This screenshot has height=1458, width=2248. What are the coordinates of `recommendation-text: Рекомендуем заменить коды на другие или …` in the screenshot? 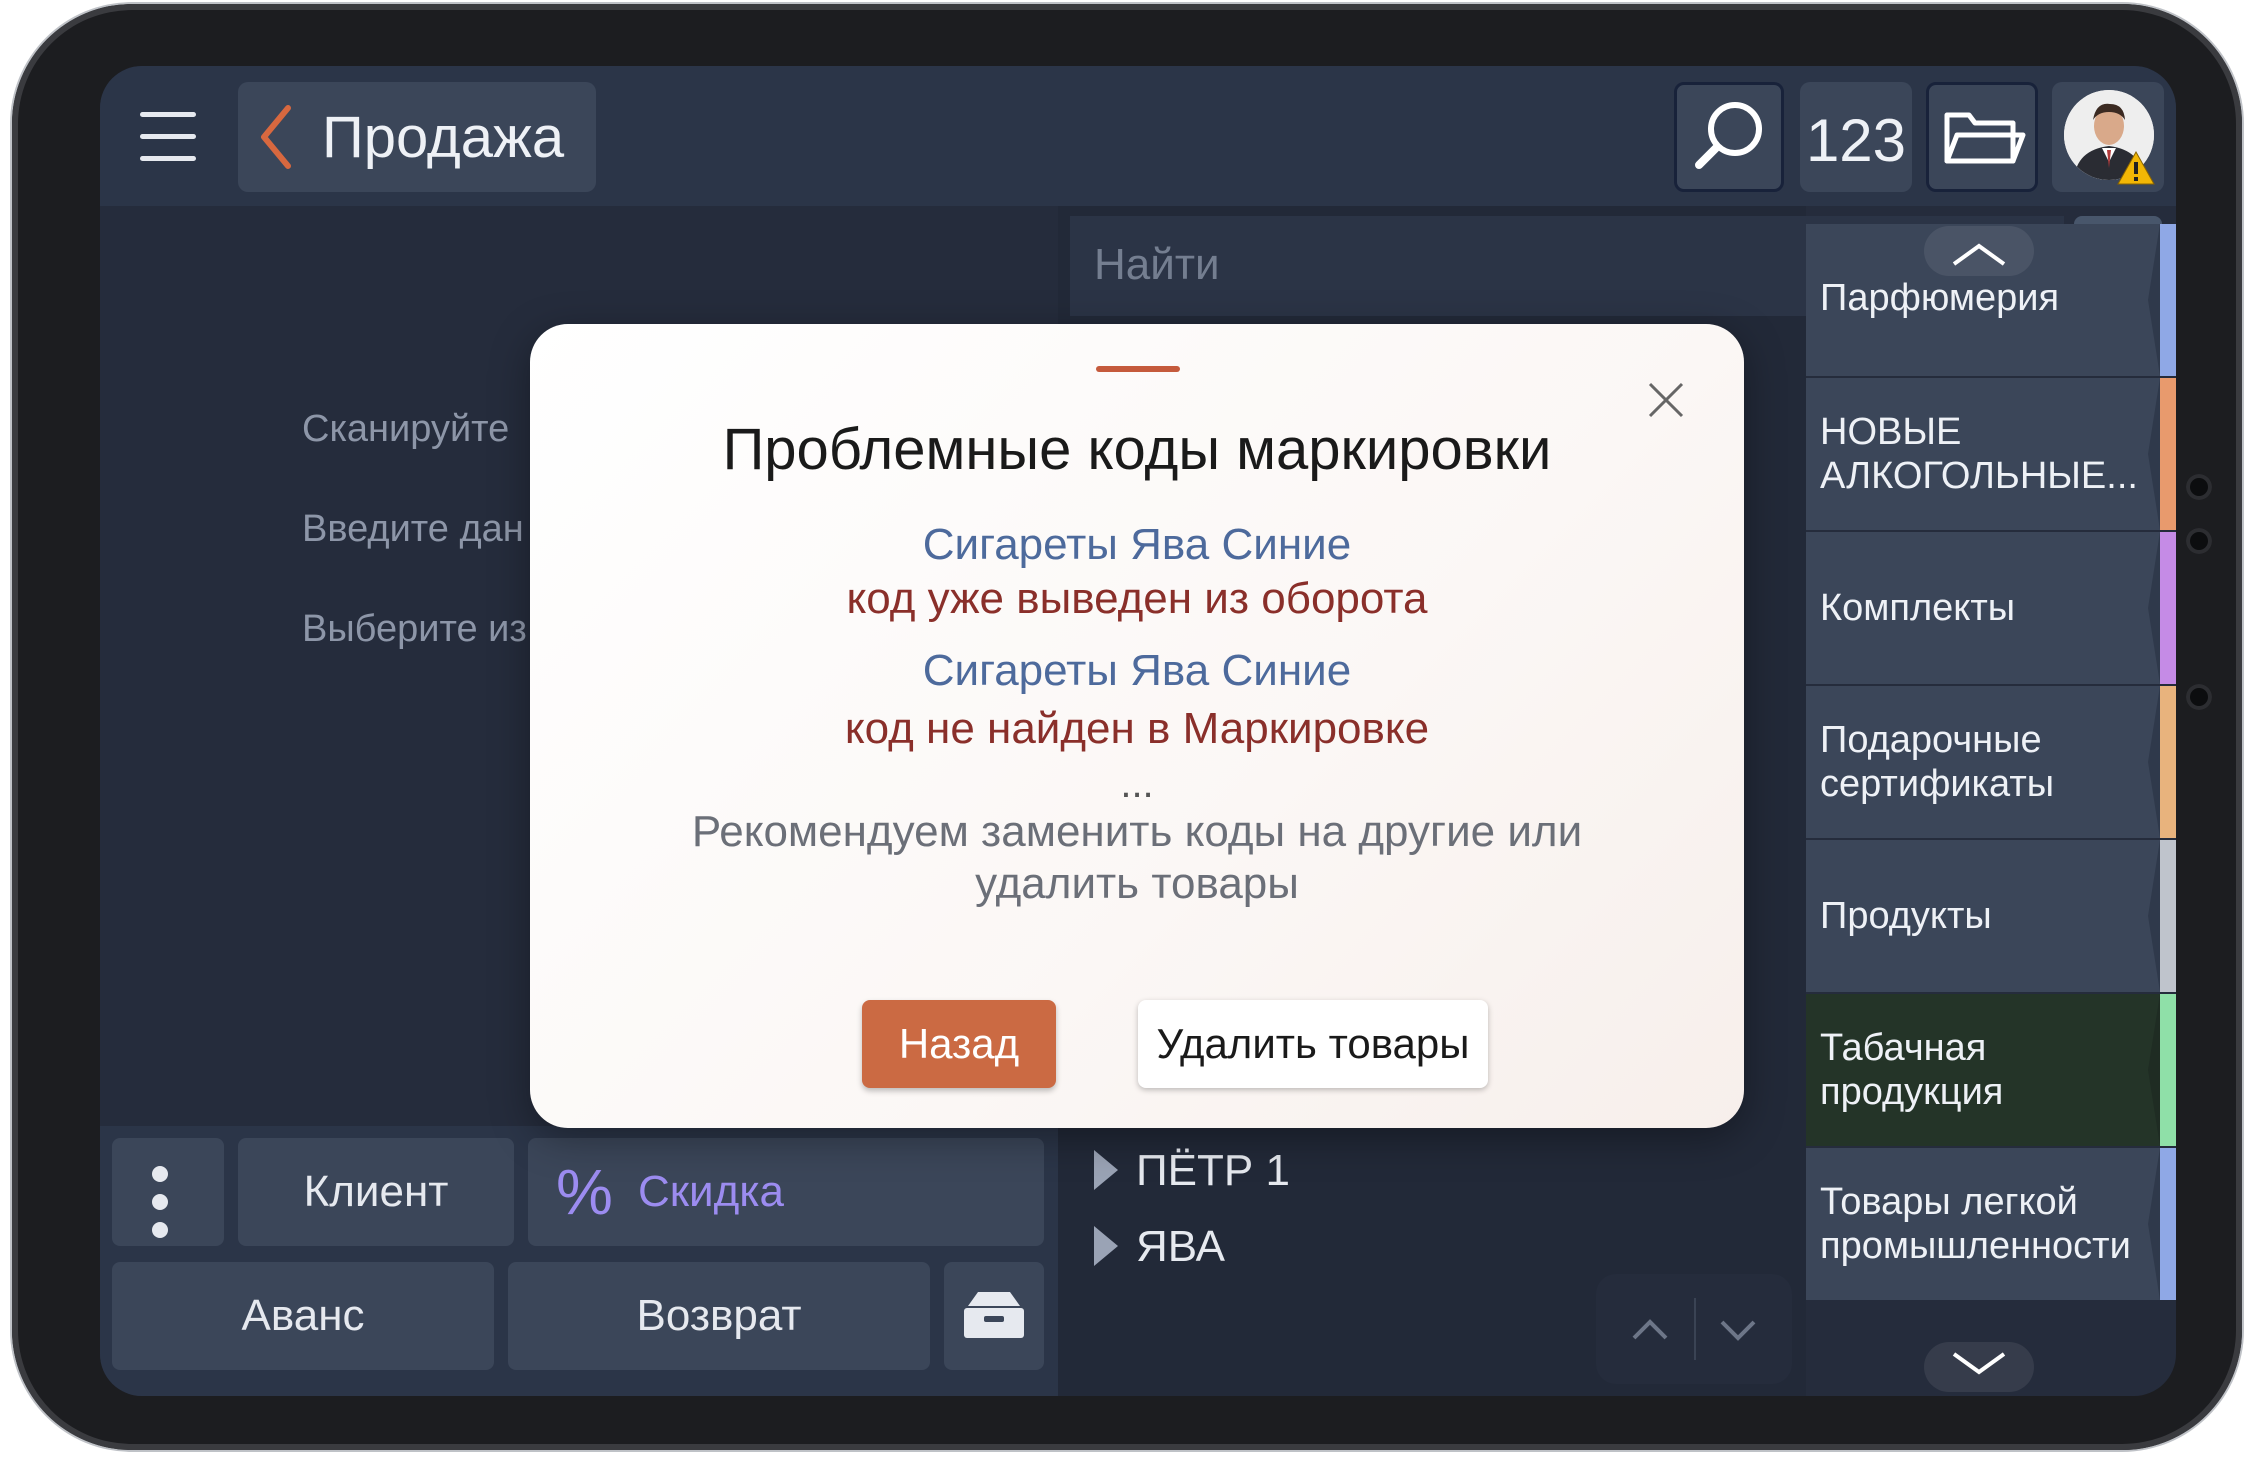 It's located at (1137, 857).